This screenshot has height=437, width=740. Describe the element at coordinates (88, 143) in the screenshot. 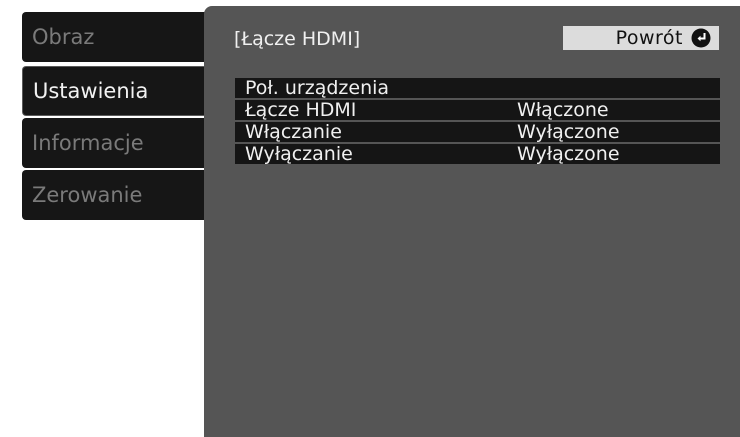

I see `tab-label: Informacje` at that location.